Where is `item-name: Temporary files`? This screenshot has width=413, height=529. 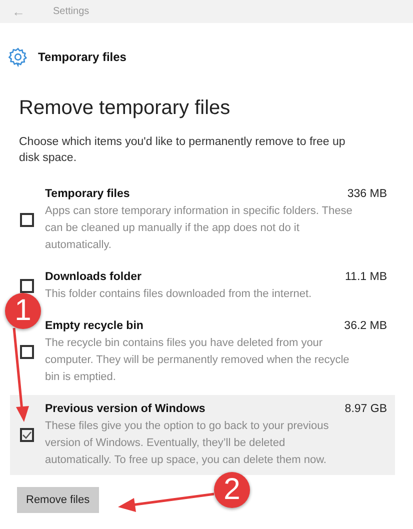 item-name: Temporary files is located at coordinates (87, 194).